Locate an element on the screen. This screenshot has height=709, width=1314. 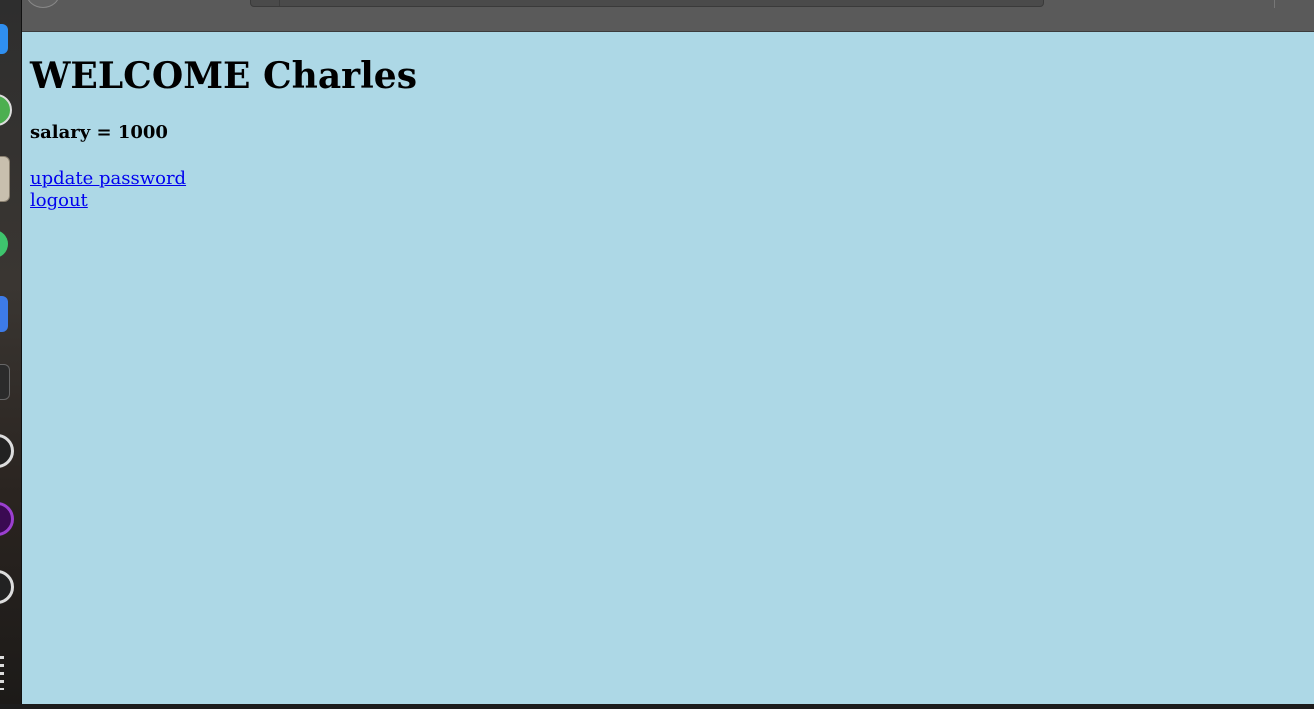
toolbar-separator is located at coordinates (1274, 4).